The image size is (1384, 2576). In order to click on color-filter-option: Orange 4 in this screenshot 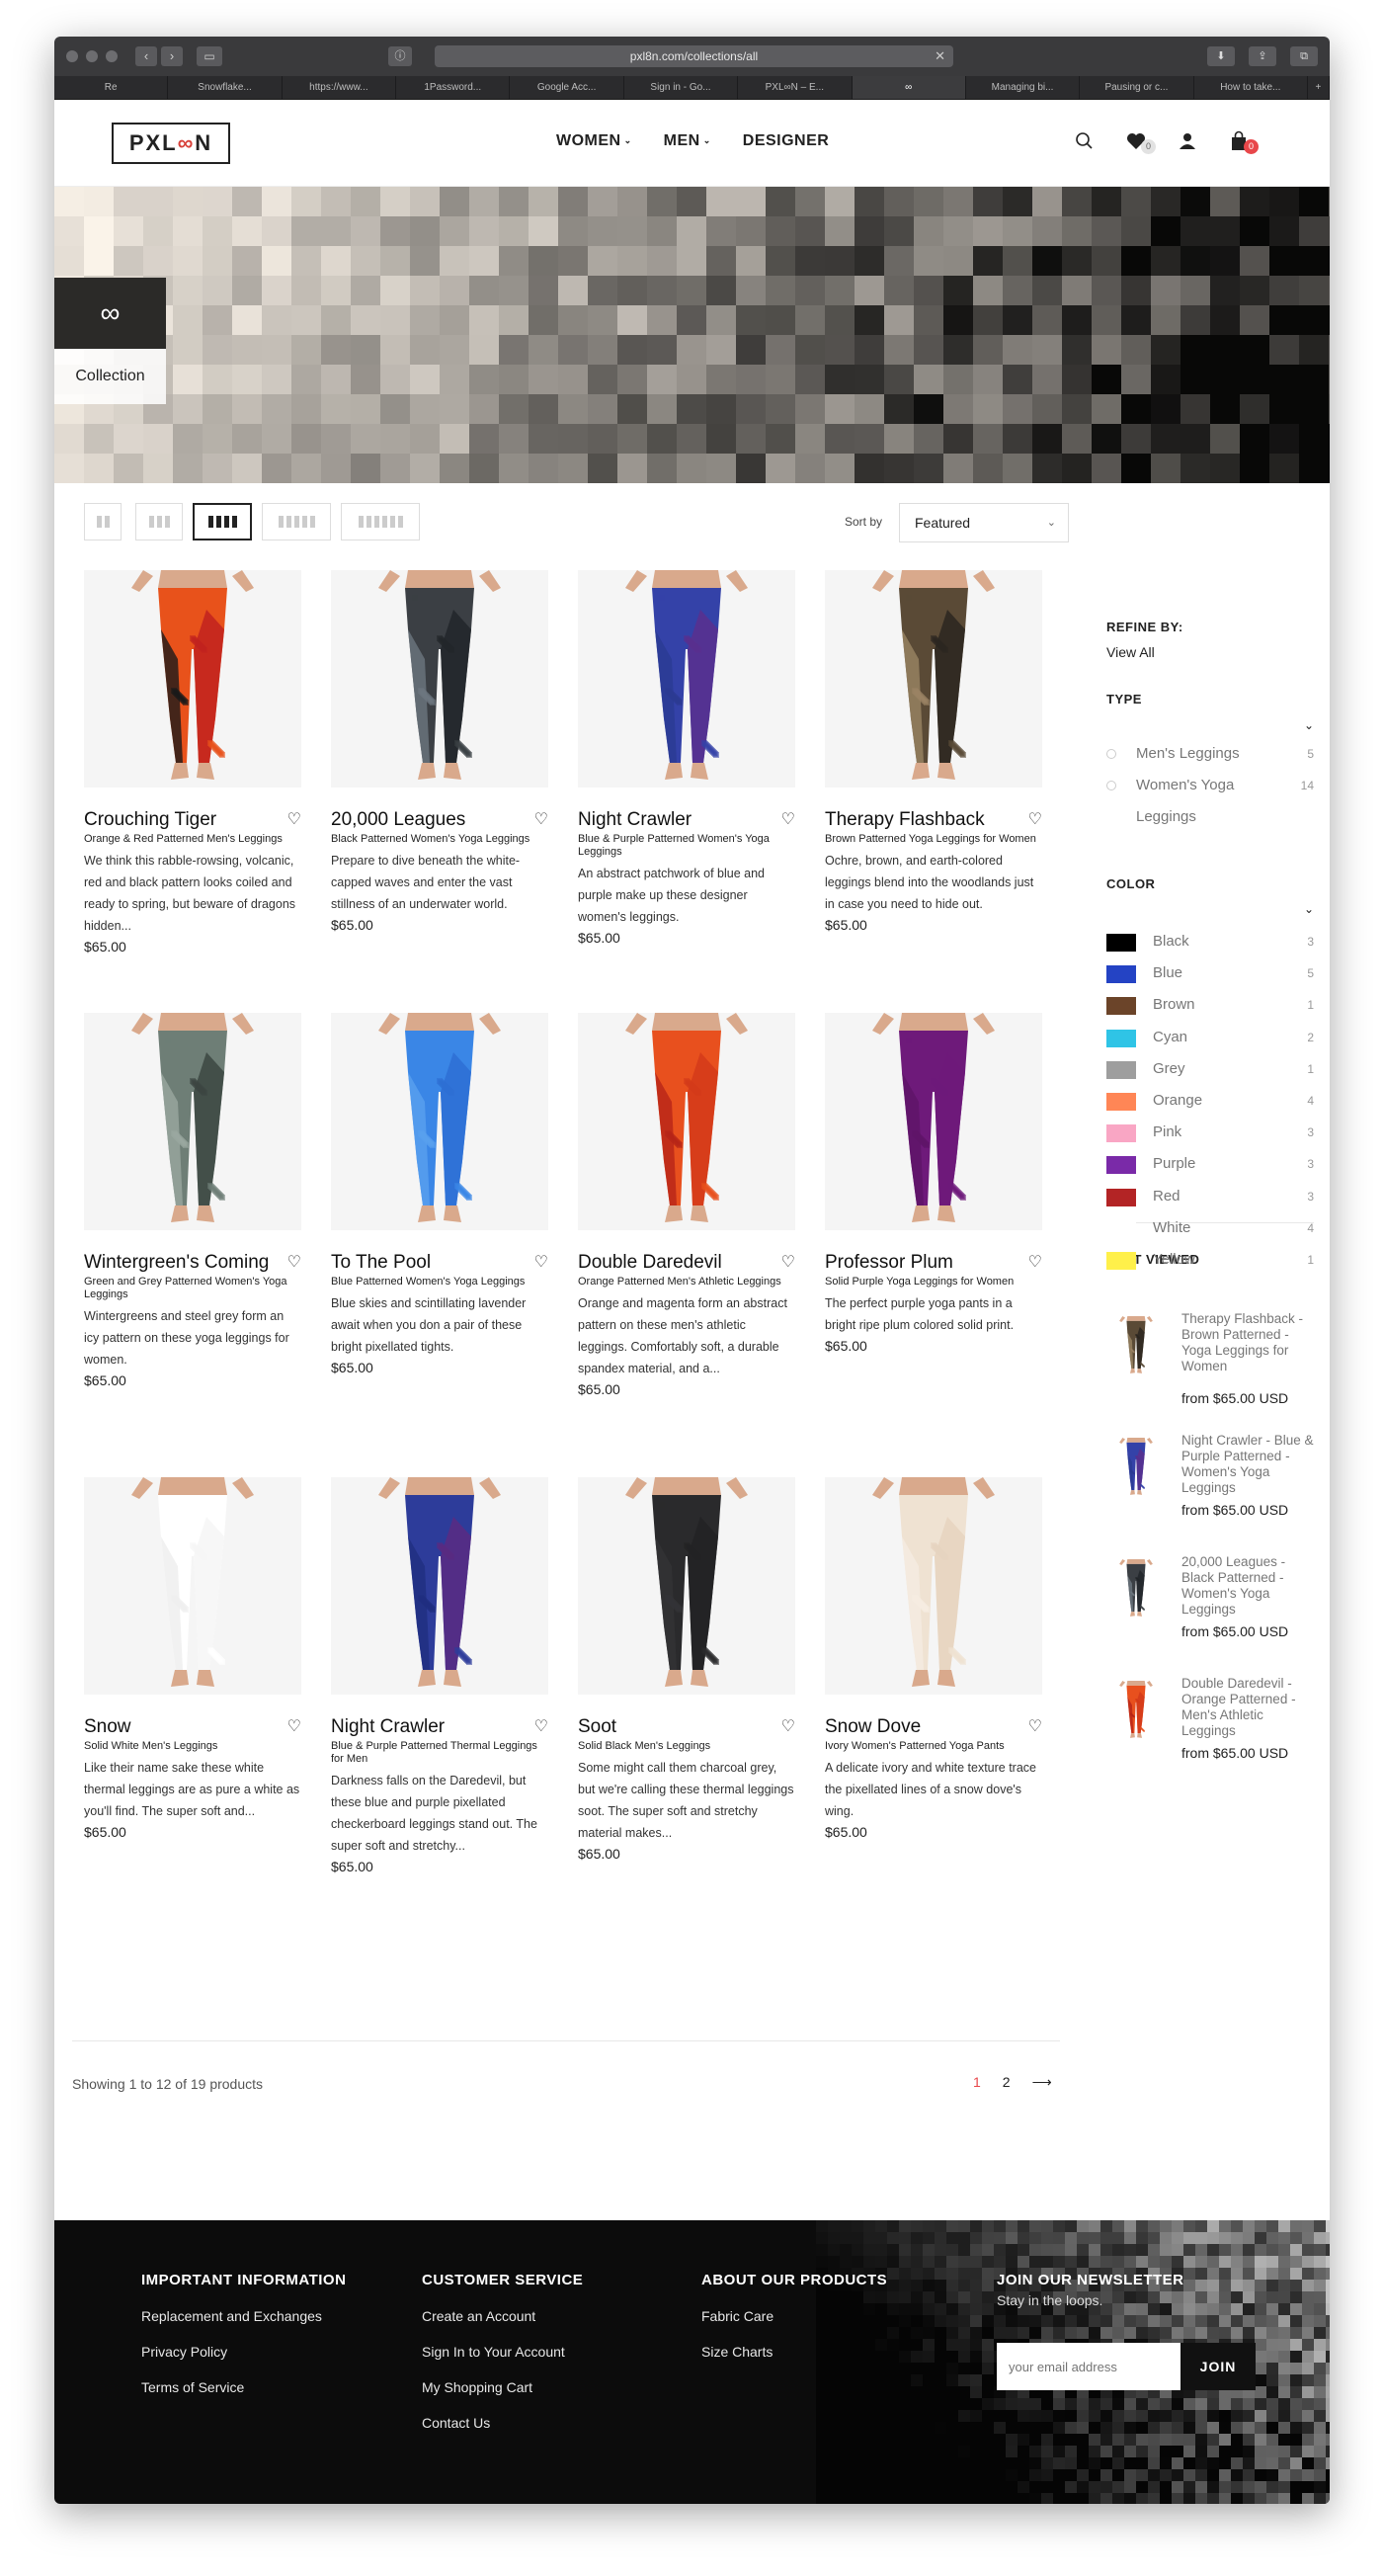, I will do `click(1210, 1102)`.